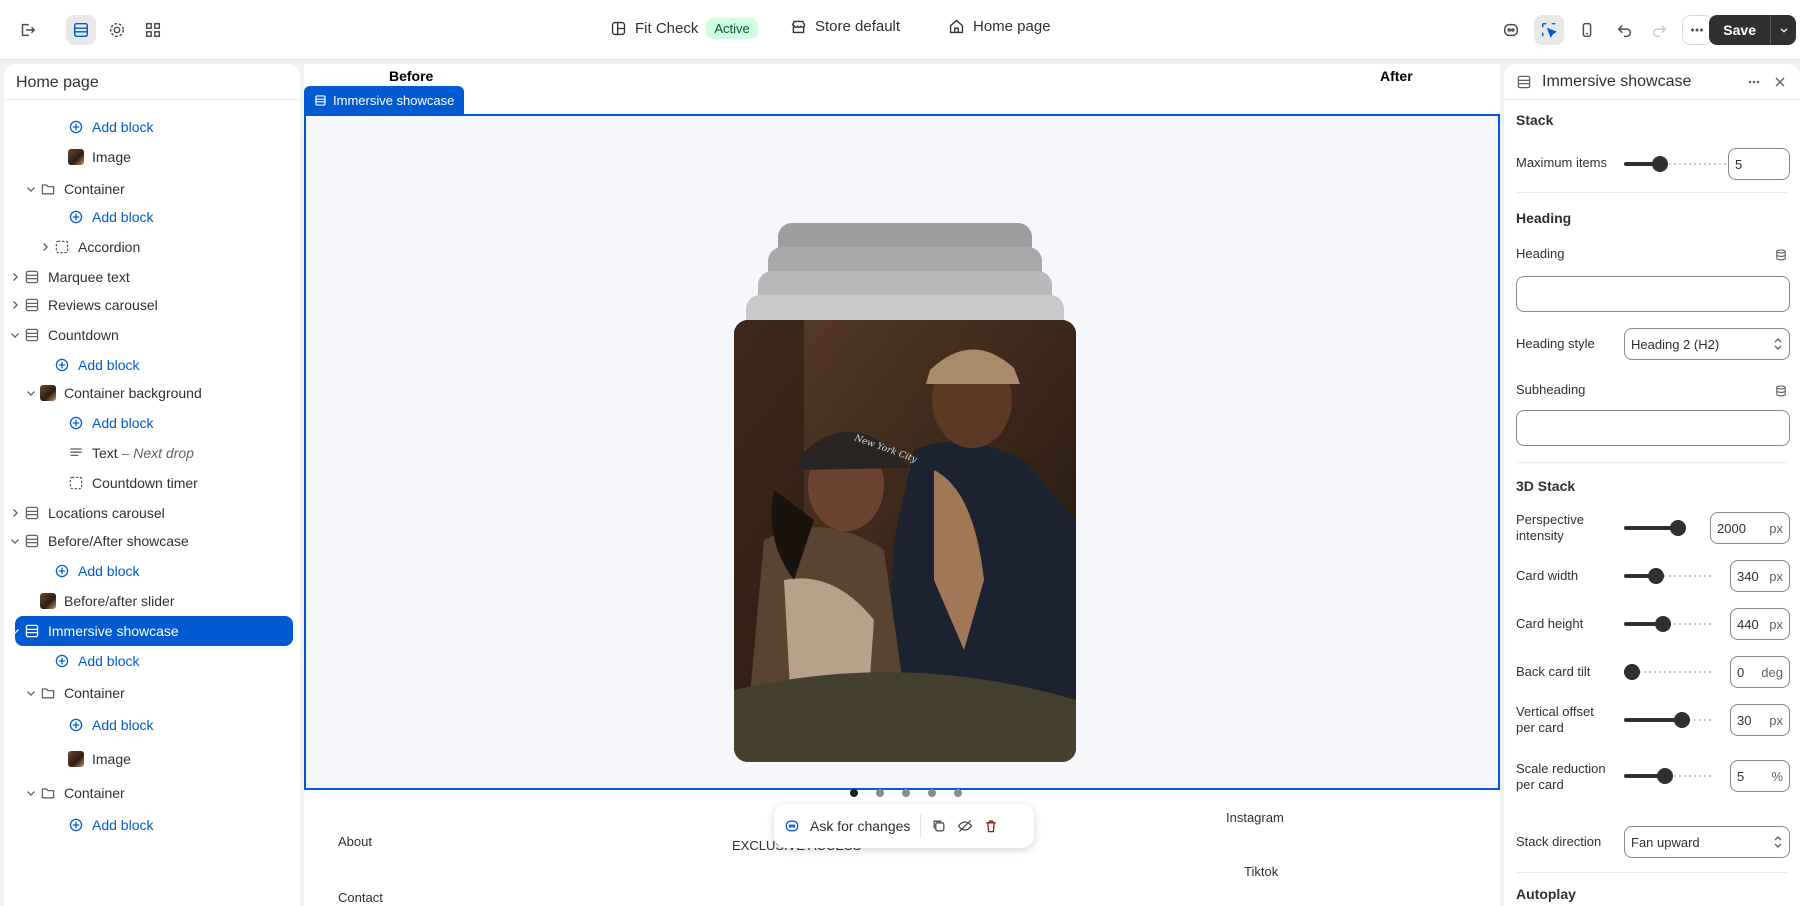 The width and height of the screenshot is (1800, 906). What do you see at coordinates (1659, 30) in the screenshot?
I see `redo-icon` at bounding box center [1659, 30].